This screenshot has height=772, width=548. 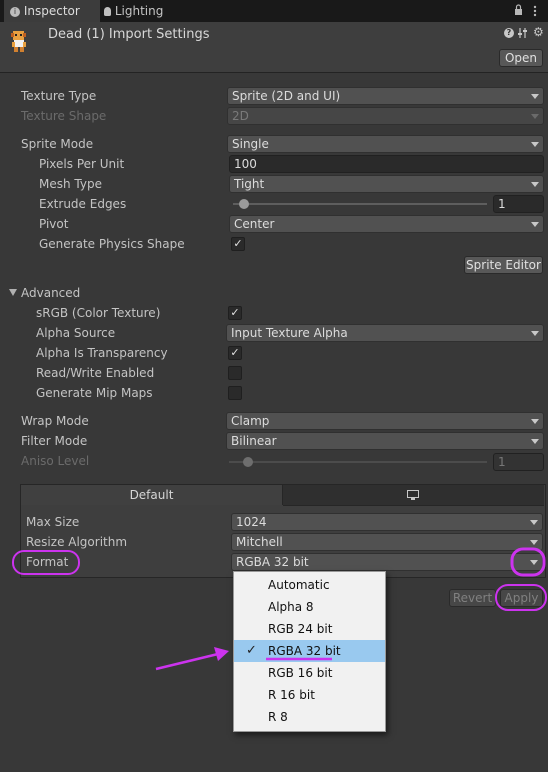 What do you see at coordinates (521, 597) in the screenshot?
I see `apply-highlight` at bounding box center [521, 597].